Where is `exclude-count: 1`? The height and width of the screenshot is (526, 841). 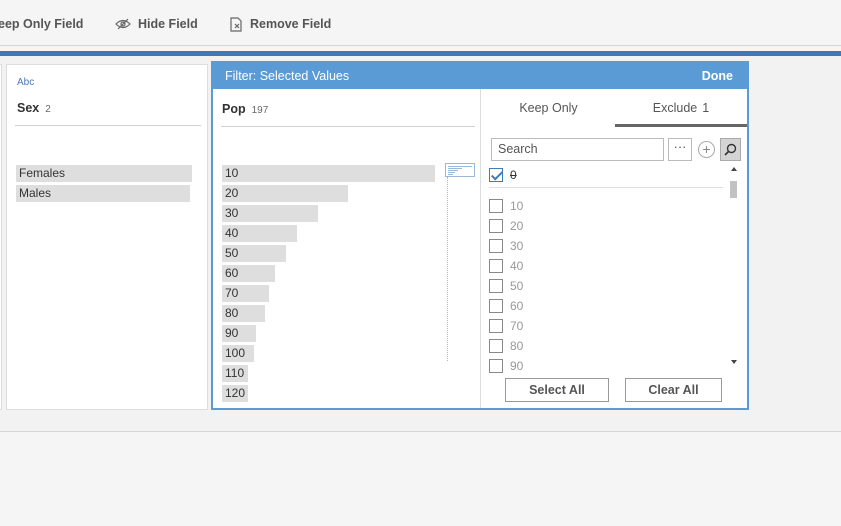
exclude-count: 1 is located at coordinates (706, 108).